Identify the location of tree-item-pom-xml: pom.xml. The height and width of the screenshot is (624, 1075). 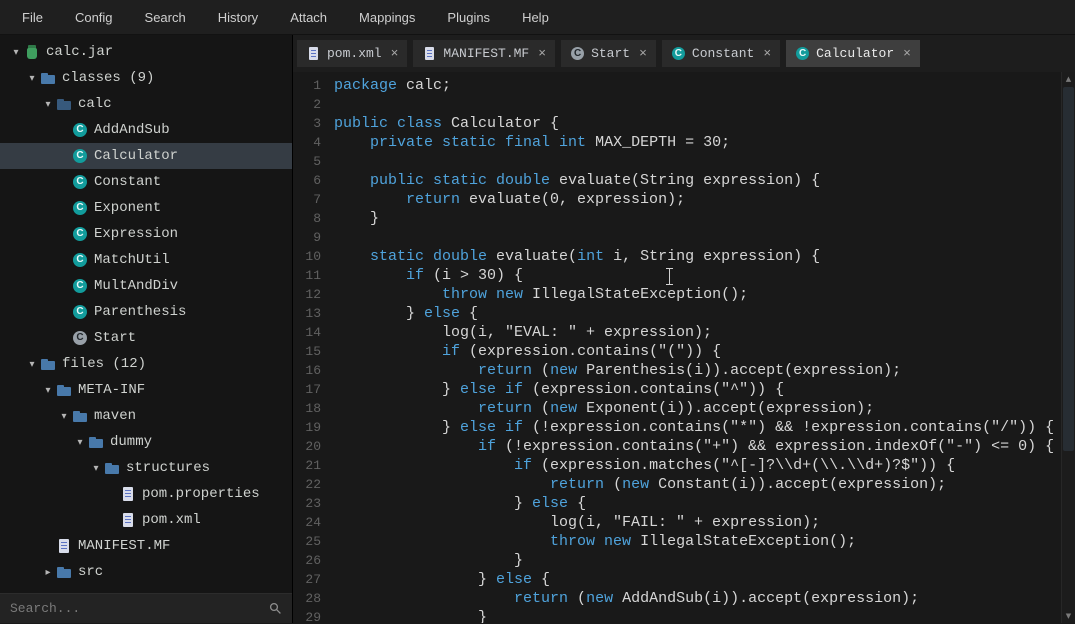
(146, 520).